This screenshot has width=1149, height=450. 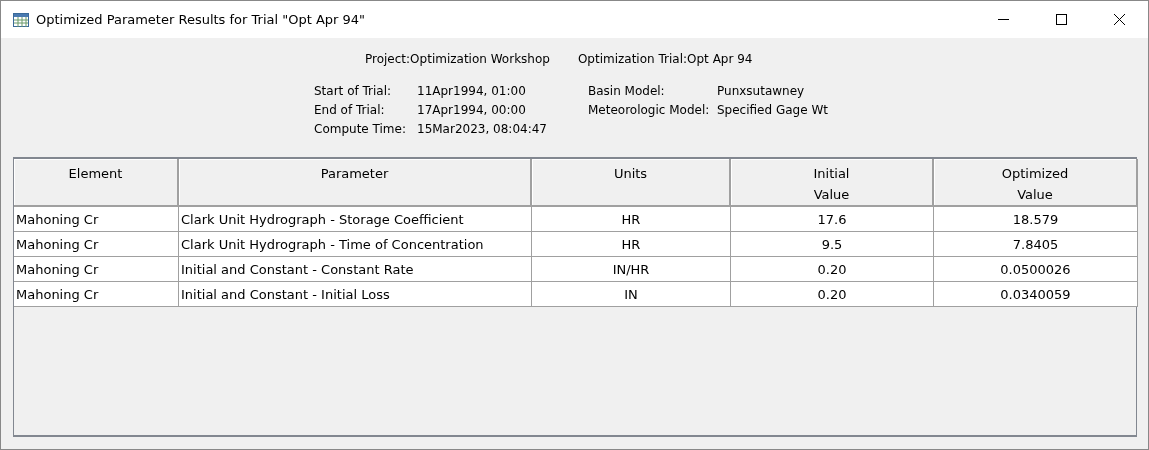 I want to click on field-label: Basin Model:, so click(x=627, y=91).